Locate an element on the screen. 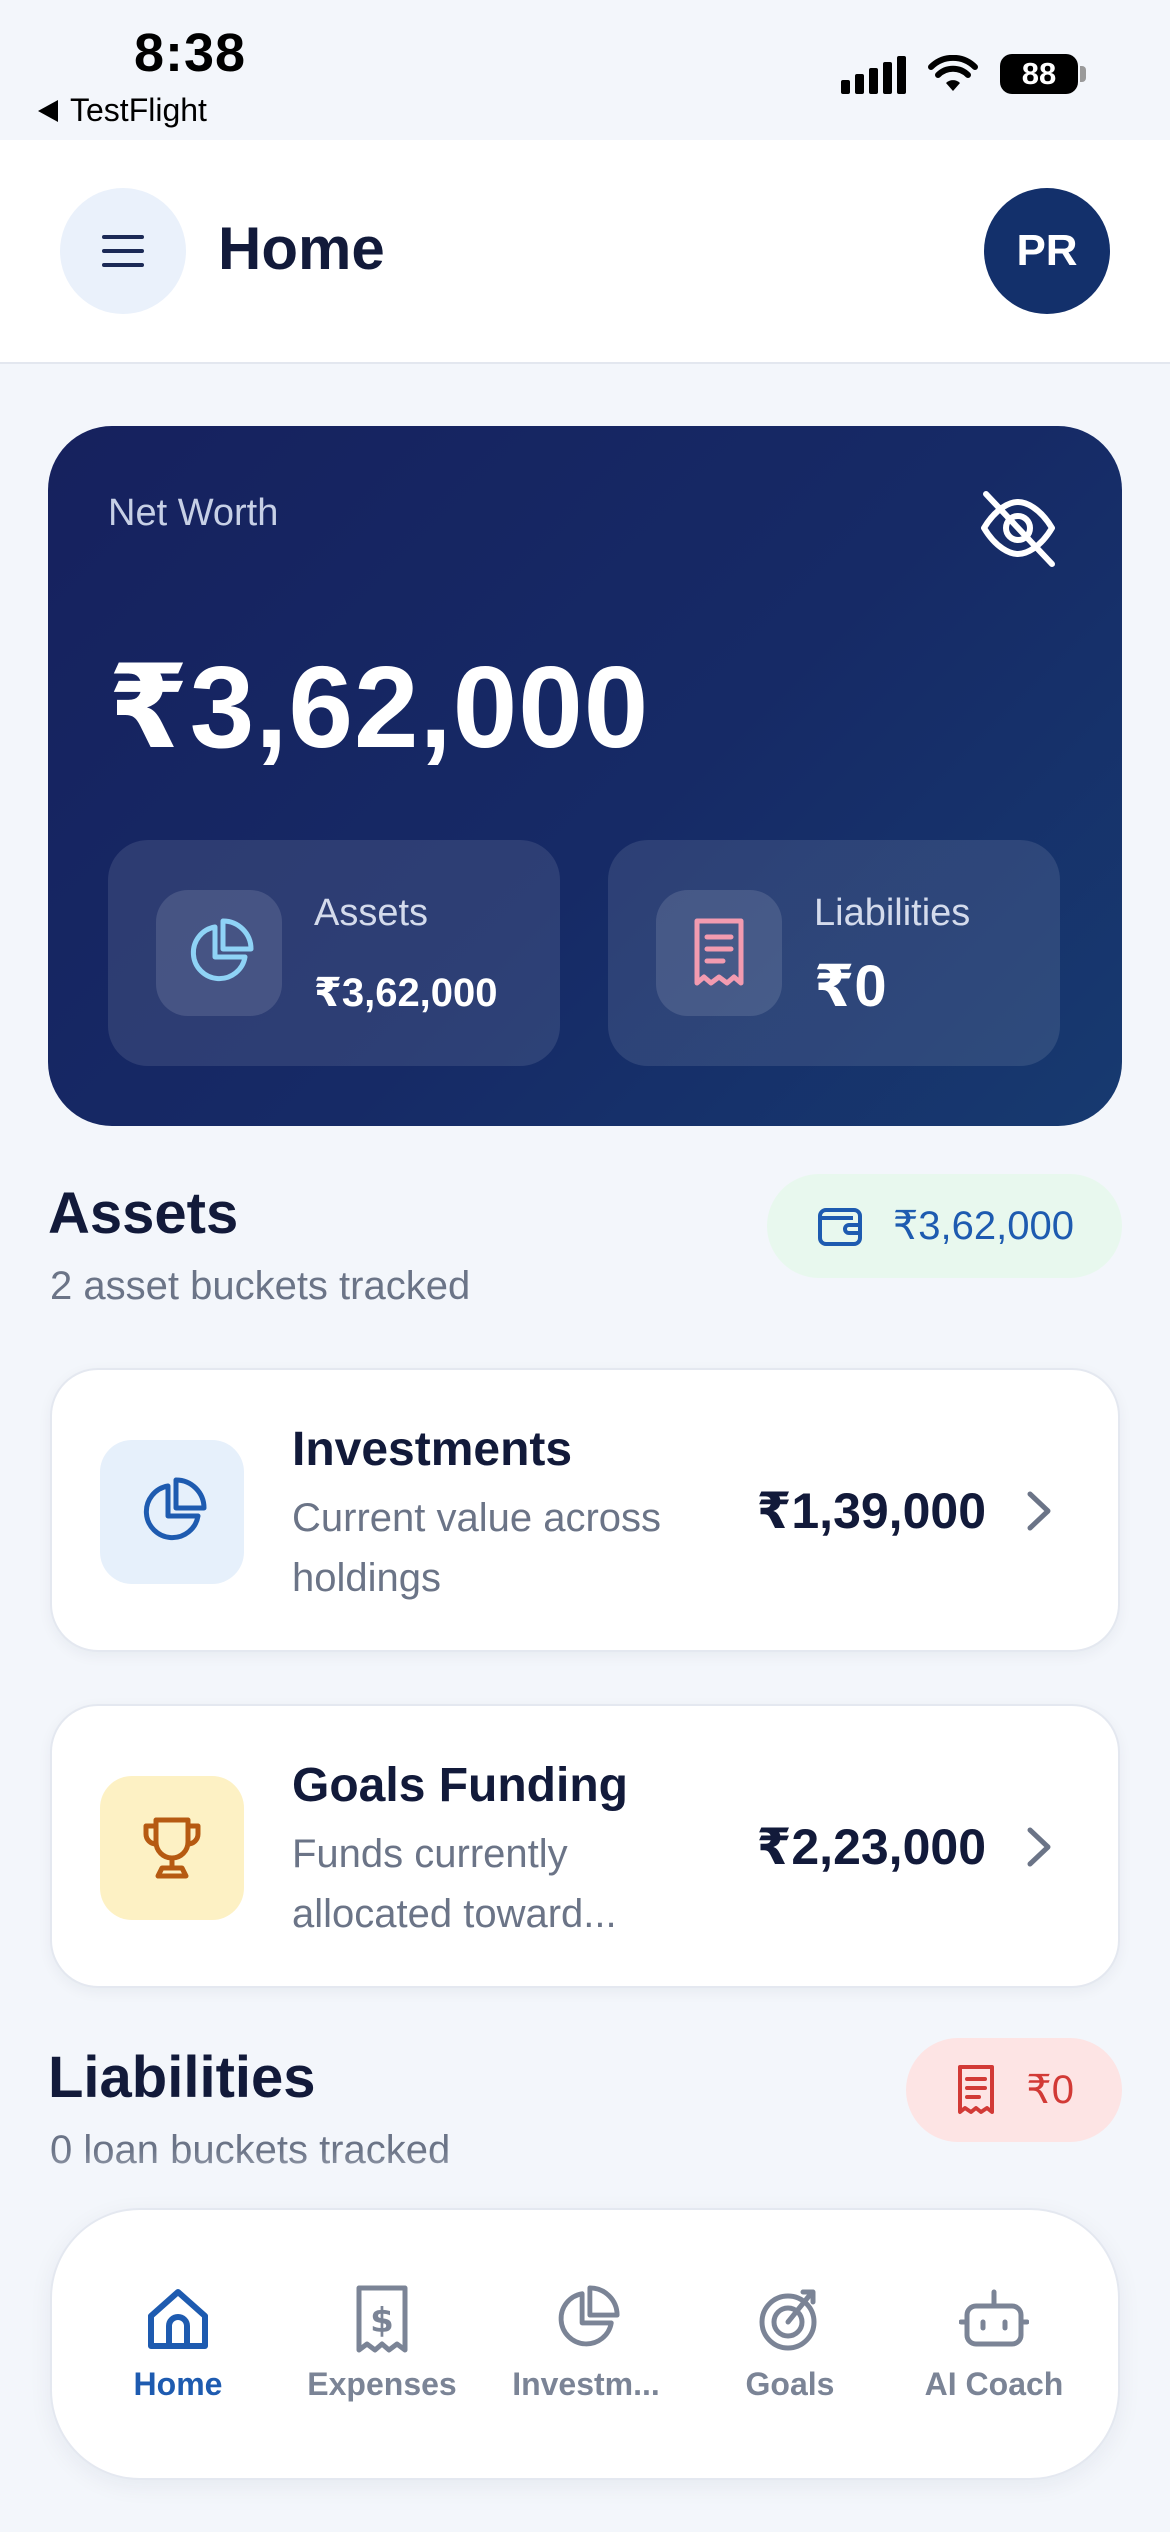 The height and width of the screenshot is (2532, 1170). target-icon is located at coordinates (788, 2320).